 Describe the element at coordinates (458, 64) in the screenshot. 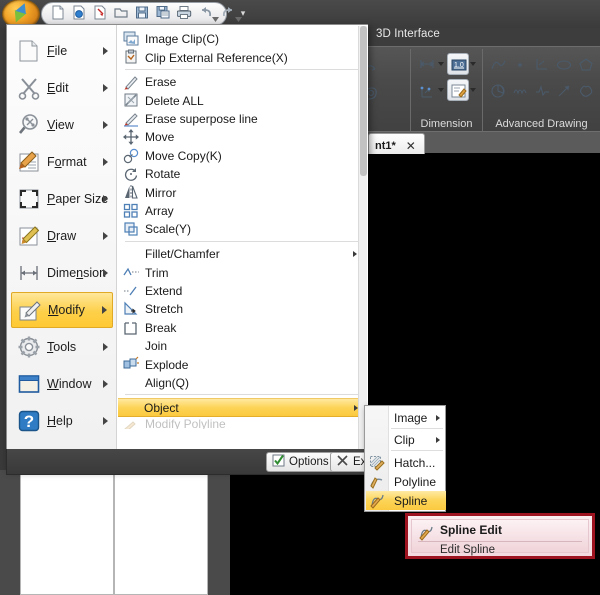

I see `dimension-style-icon: 1.0` at that location.